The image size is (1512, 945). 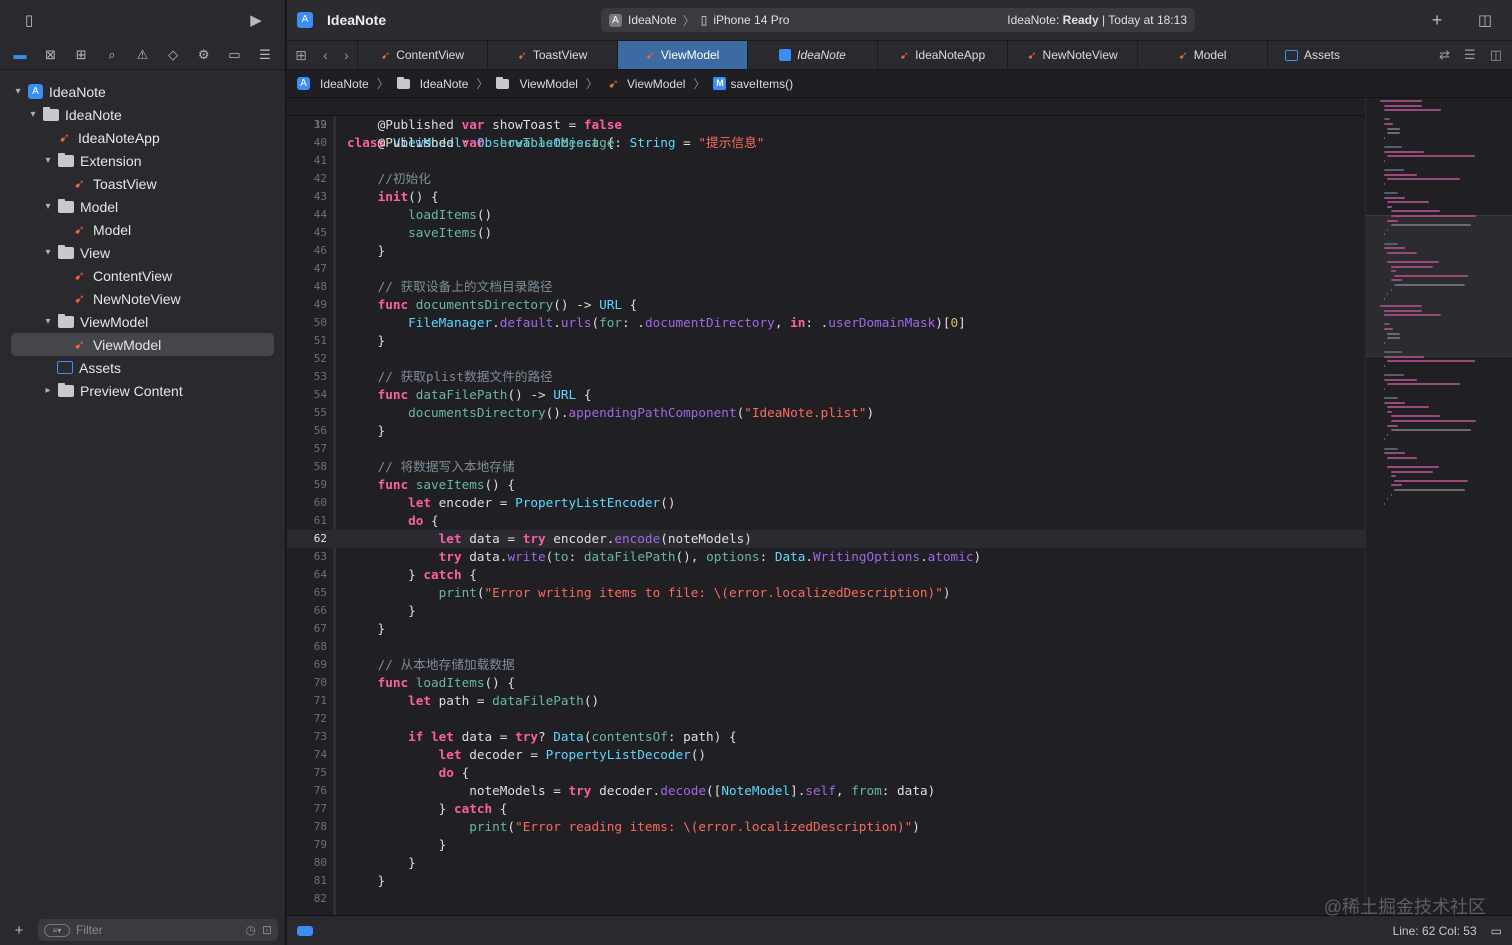 What do you see at coordinates (826, 683) in the screenshot?
I see `code-line: 70 func loadItems() {` at bounding box center [826, 683].